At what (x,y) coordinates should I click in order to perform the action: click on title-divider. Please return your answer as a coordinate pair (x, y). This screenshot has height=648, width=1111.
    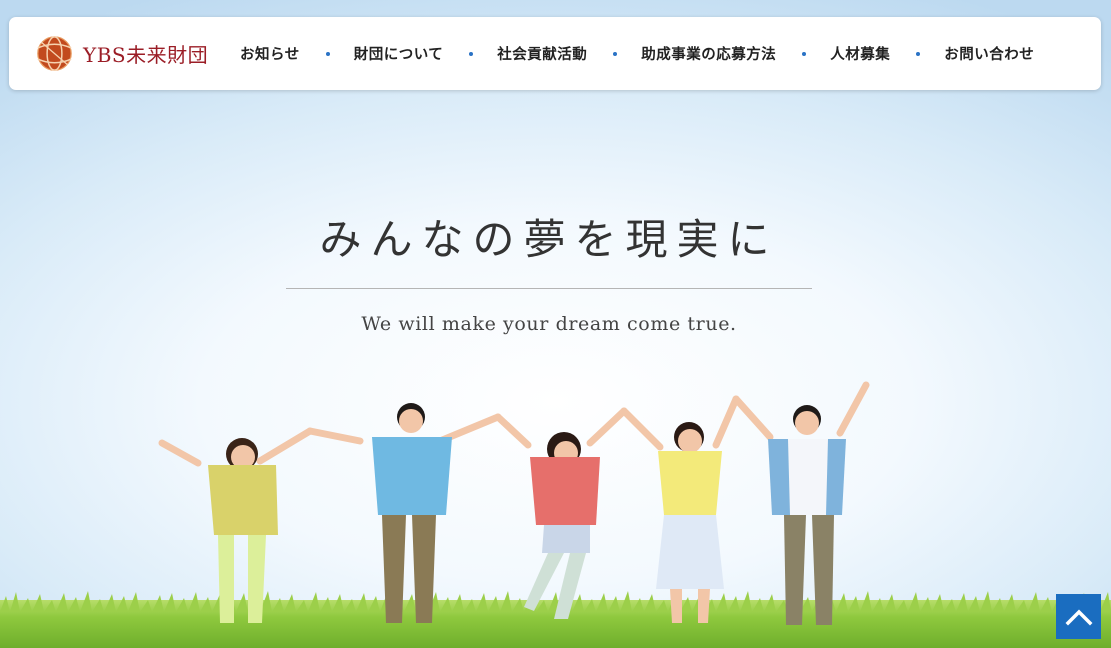
    Looking at the image, I should click on (549, 288).